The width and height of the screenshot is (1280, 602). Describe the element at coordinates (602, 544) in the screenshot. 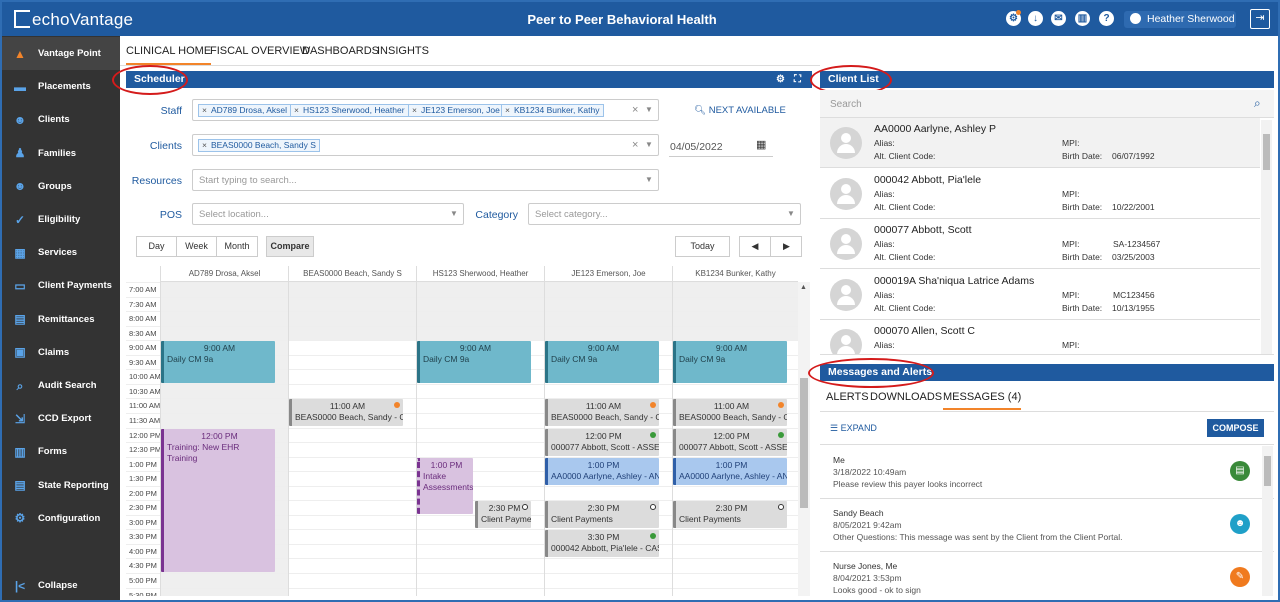

I see `calendar-event: 3:30 PM 000042 Abbott, Pia'lele - CASE` at that location.